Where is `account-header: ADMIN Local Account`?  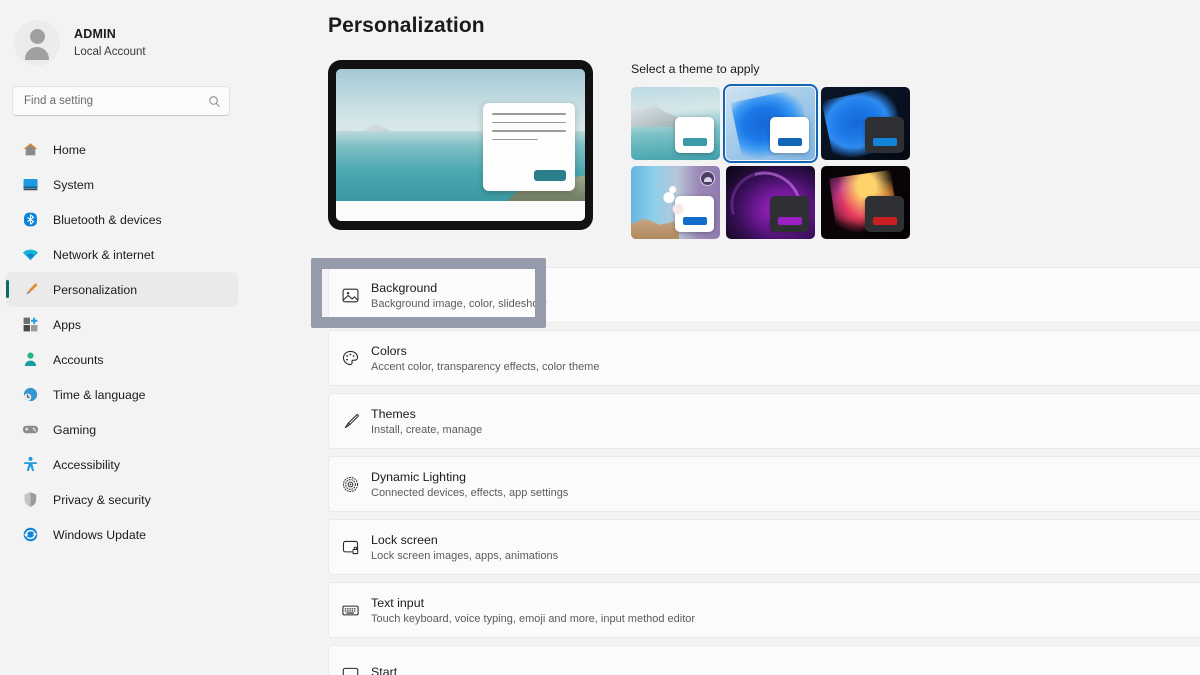 account-header: ADMIN Local Account is located at coordinates (123, 36).